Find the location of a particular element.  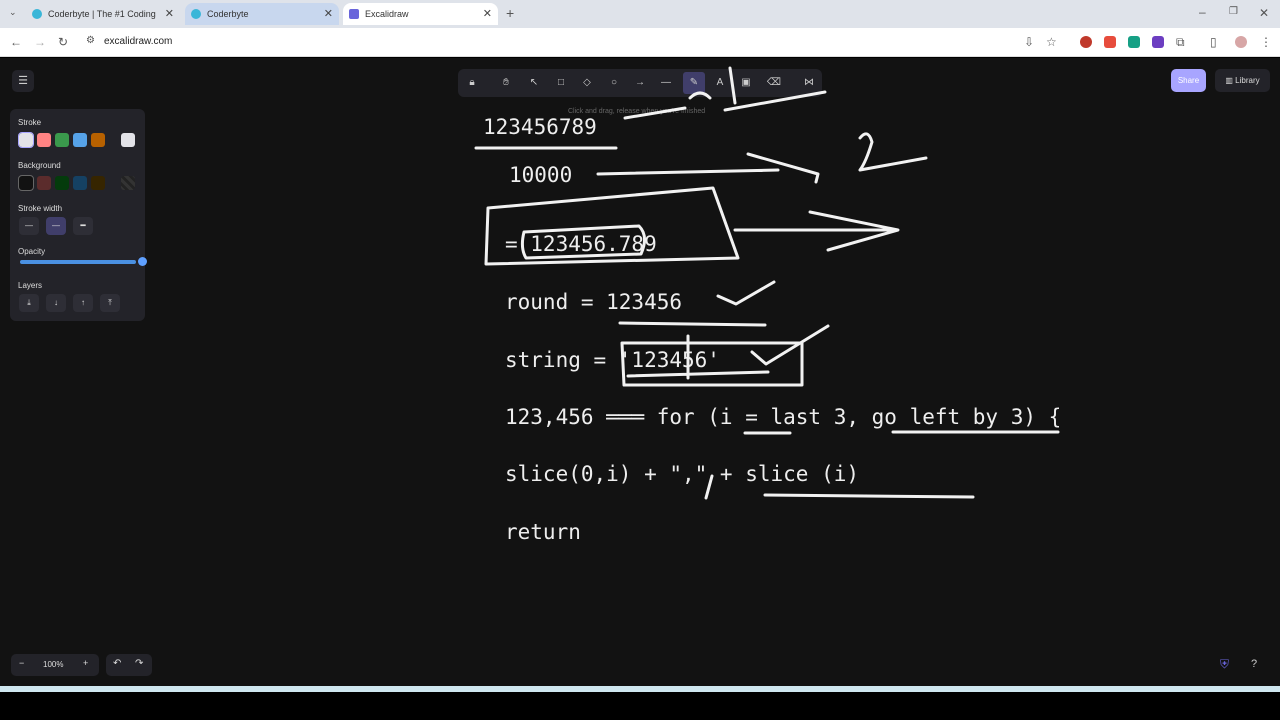

scribble-2-stroke is located at coordinates (893, 152).